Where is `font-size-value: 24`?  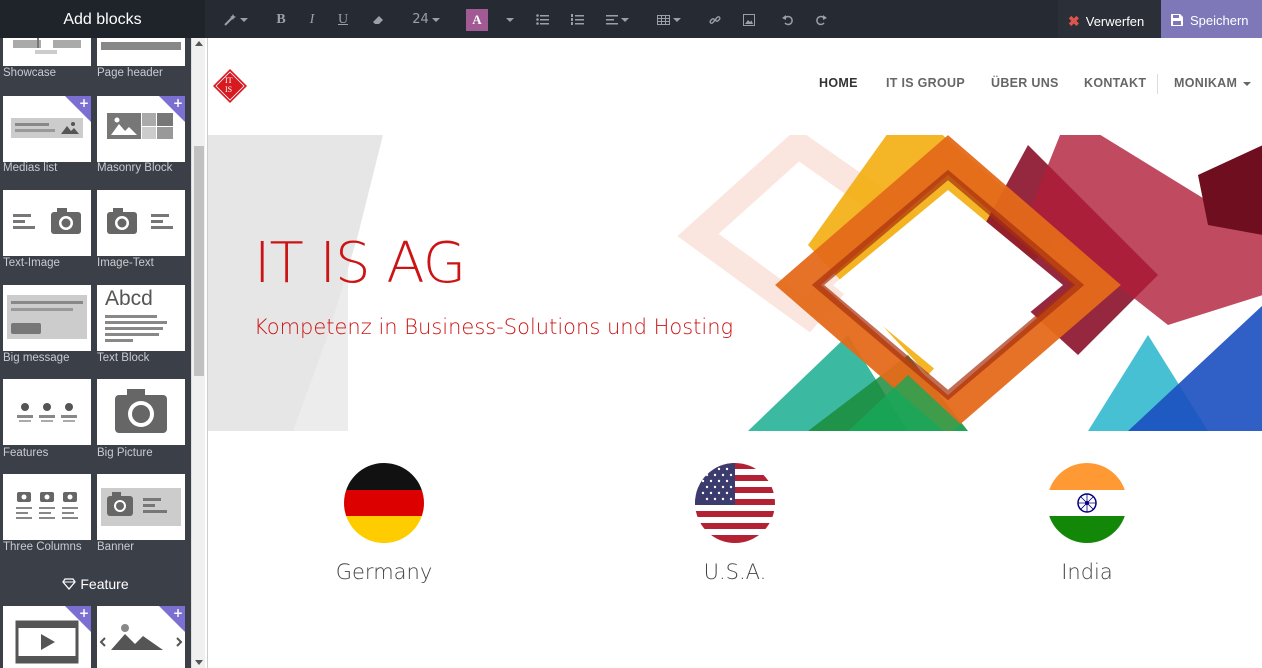
font-size-value: 24 is located at coordinates (420, 19).